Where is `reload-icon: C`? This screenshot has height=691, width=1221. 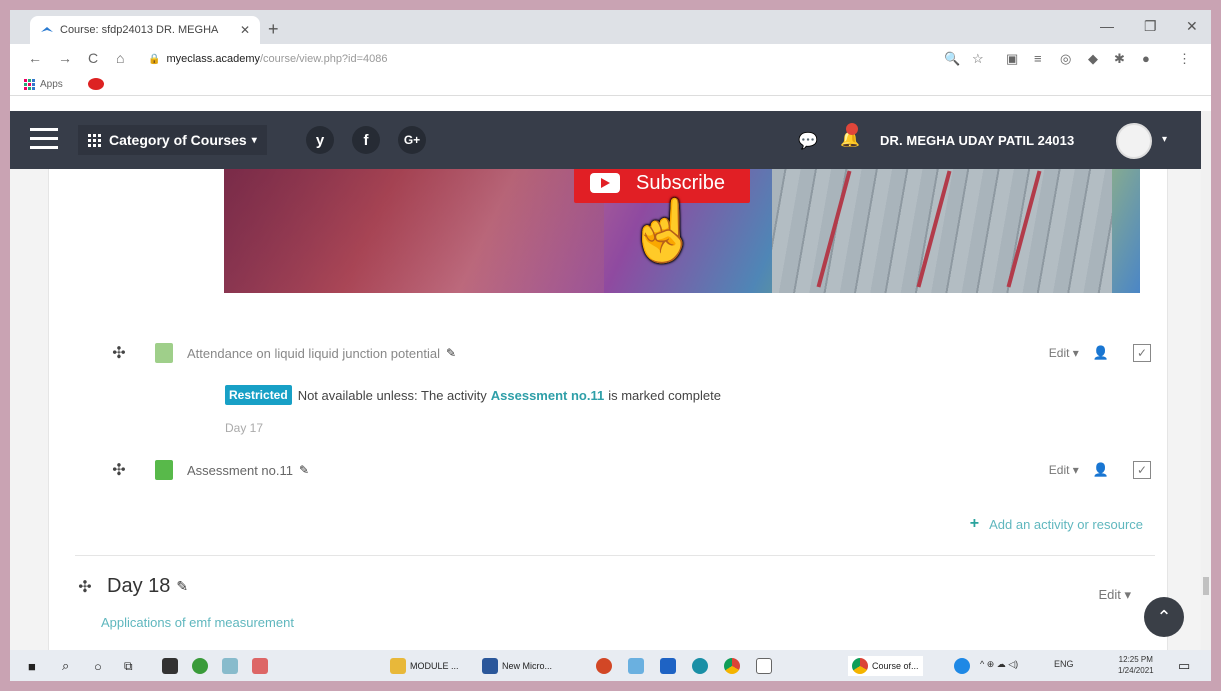
reload-icon: C is located at coordinates (93, 58).